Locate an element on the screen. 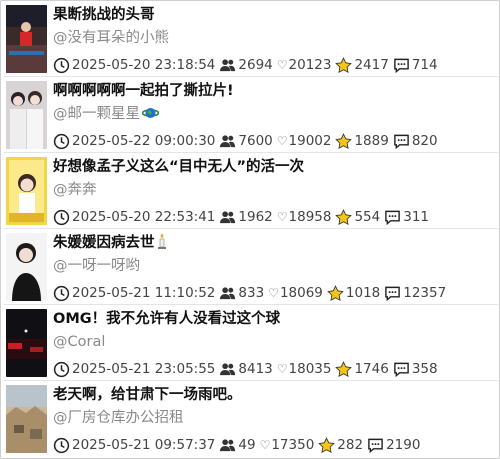 The image size is (500, 459). post-meta: 2025-05-21 09:57:37 49 ♡ 17350 282 2190 is located at coordinates (238, 445).